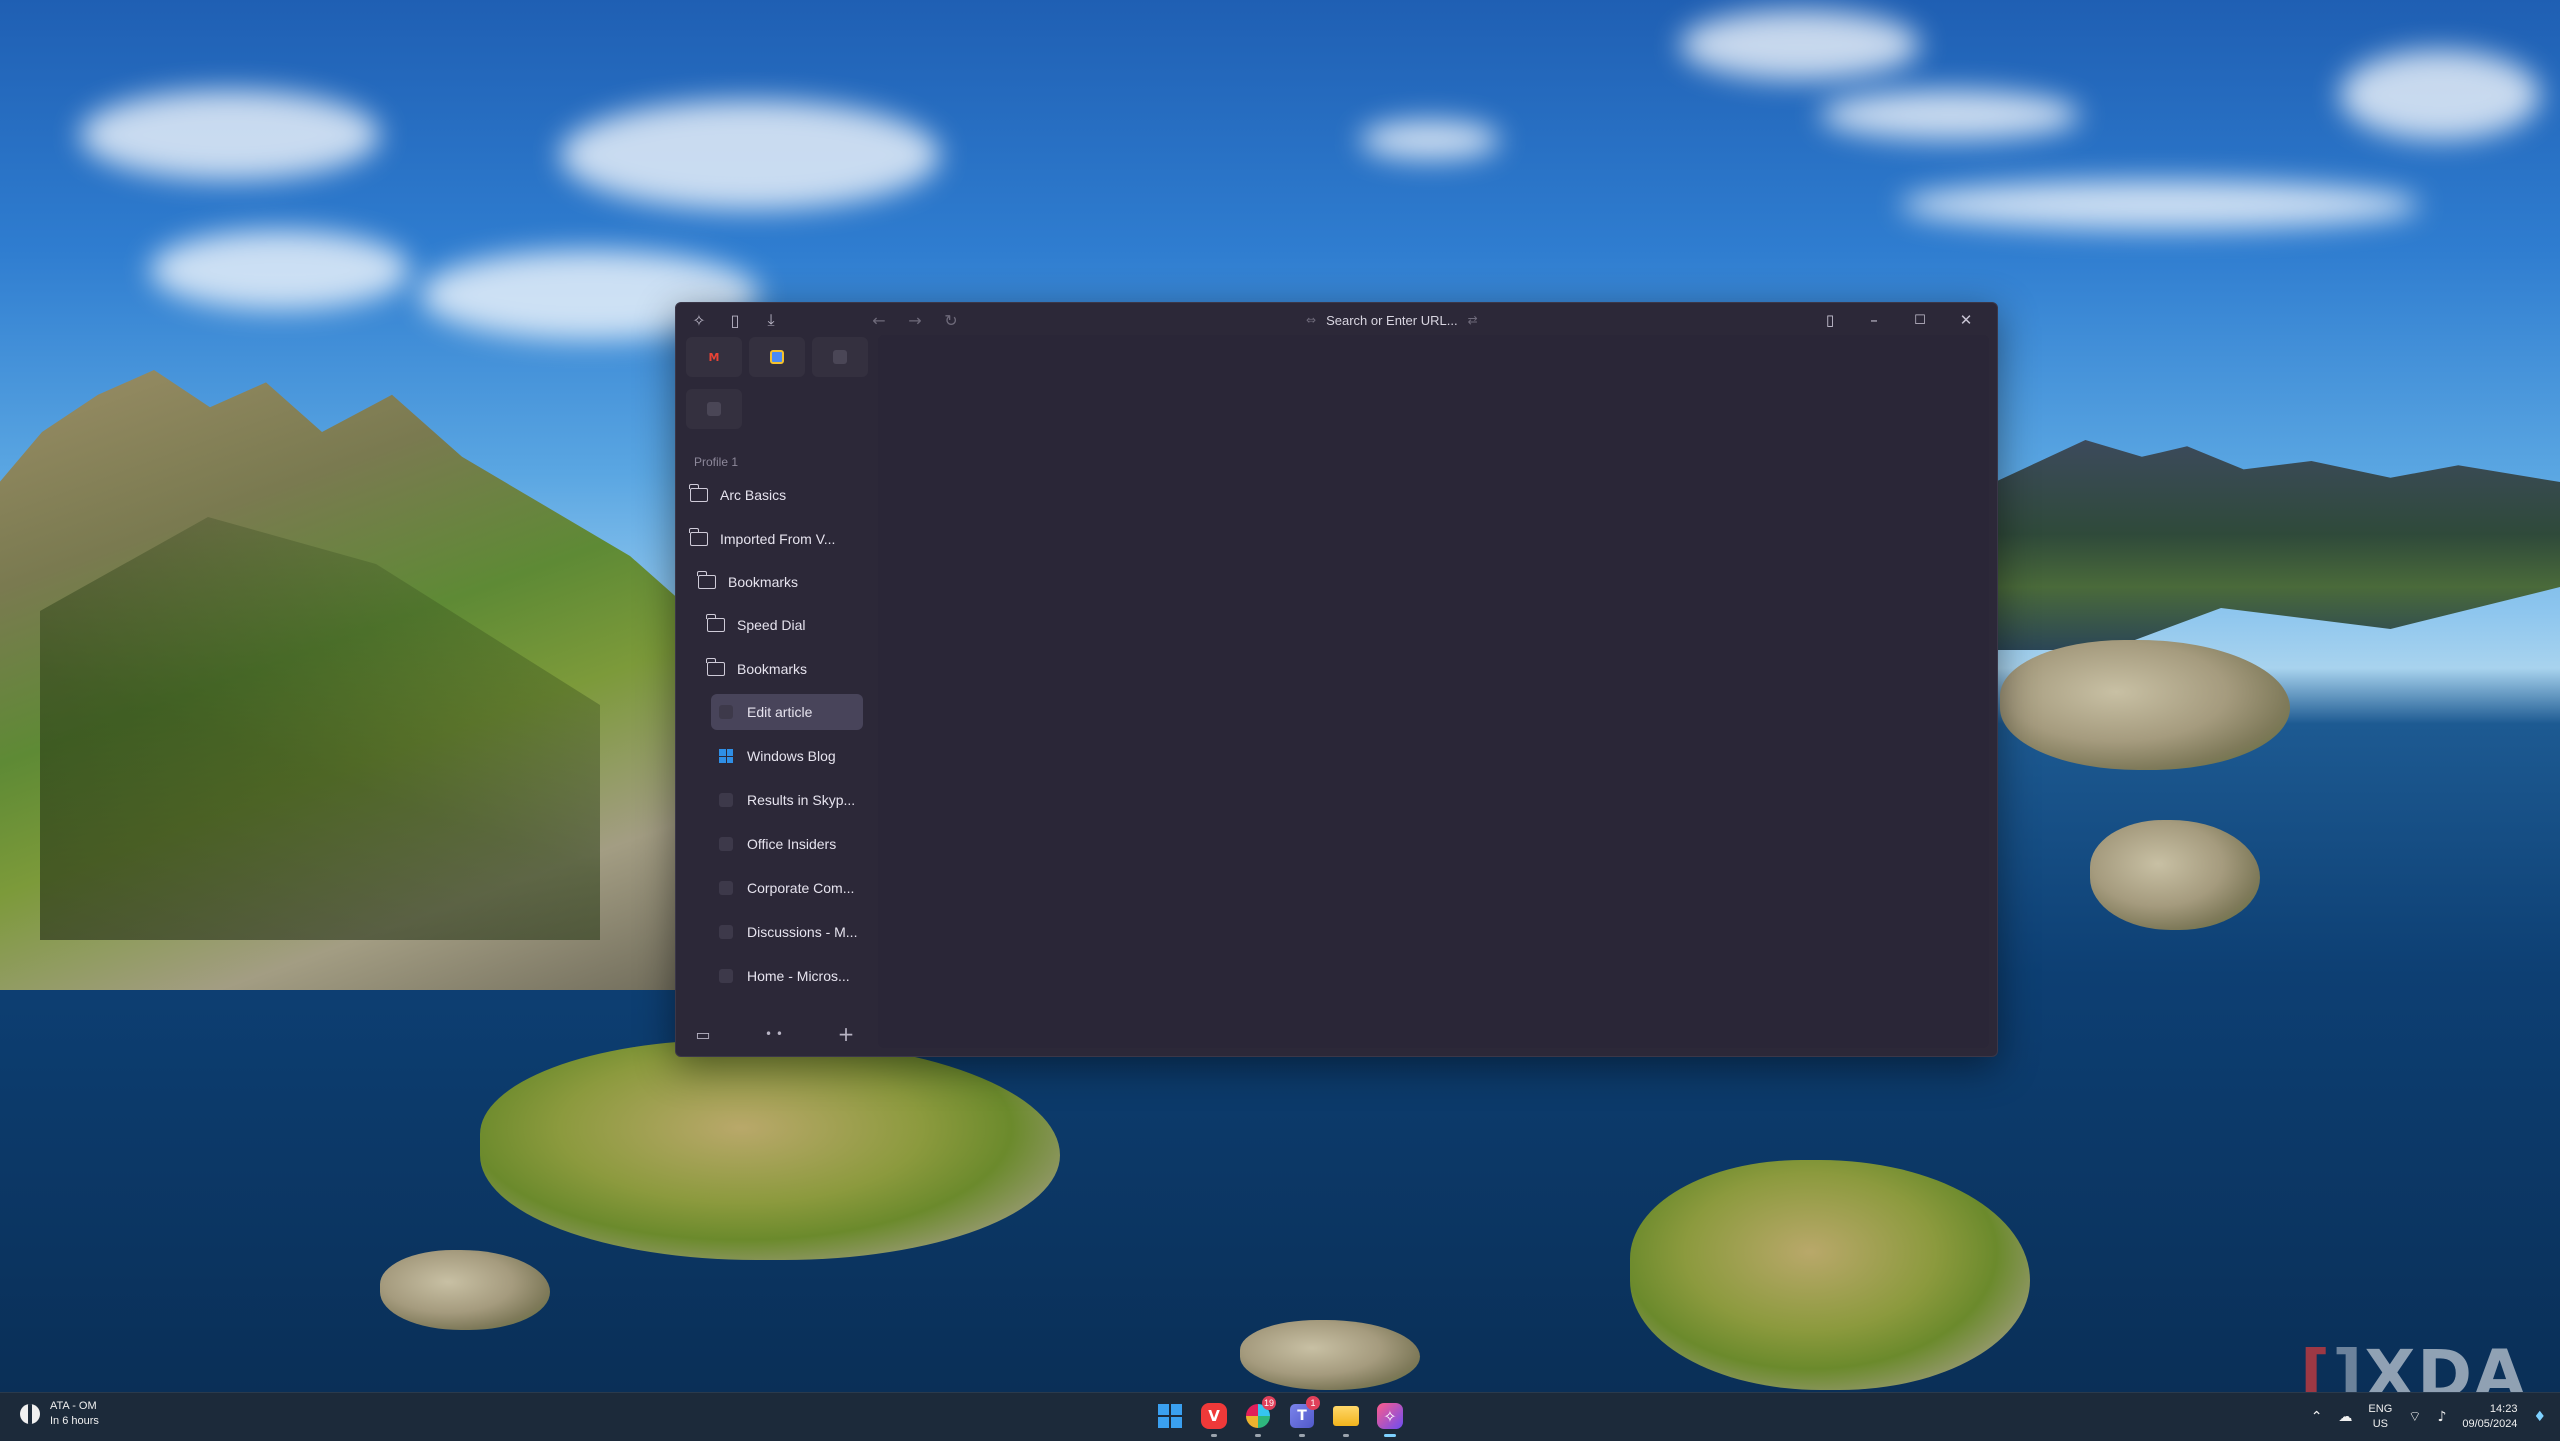  What do you see at coordinates (1170, 1416) in the screenshot?
I see `windows-start-icon` at bounding box center [1170, 1416].